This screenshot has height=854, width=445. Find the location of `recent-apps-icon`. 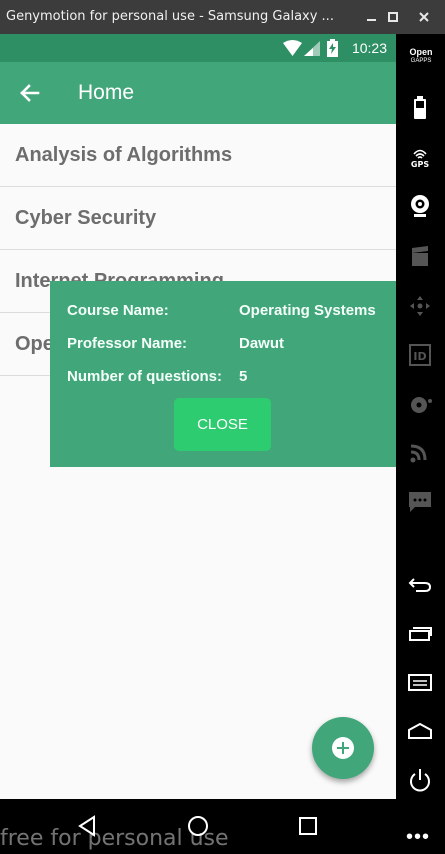

recent-apps-icon is located at coordinates (420, 634).